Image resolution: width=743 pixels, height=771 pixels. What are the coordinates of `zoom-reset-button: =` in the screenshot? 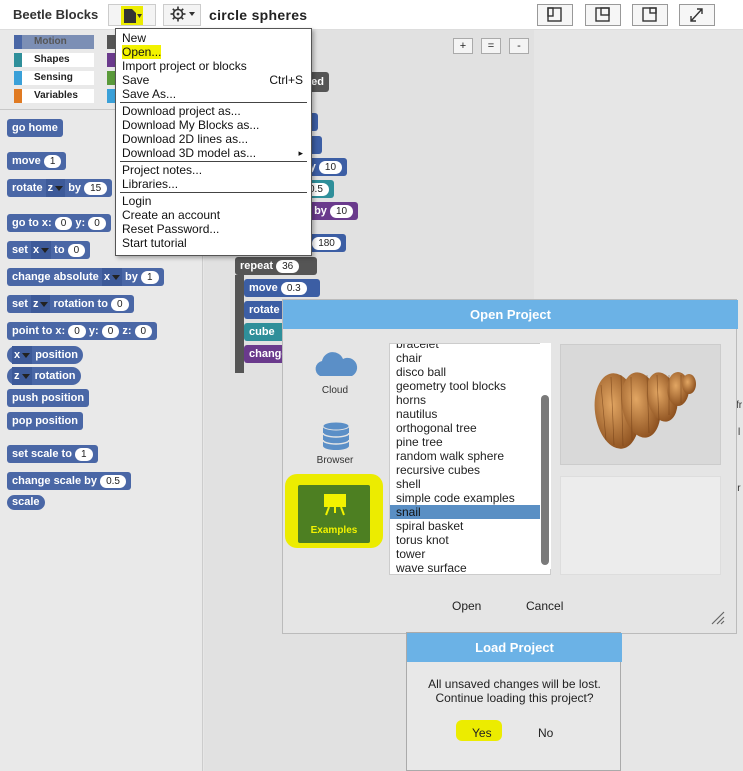 It's located at (491, 46).